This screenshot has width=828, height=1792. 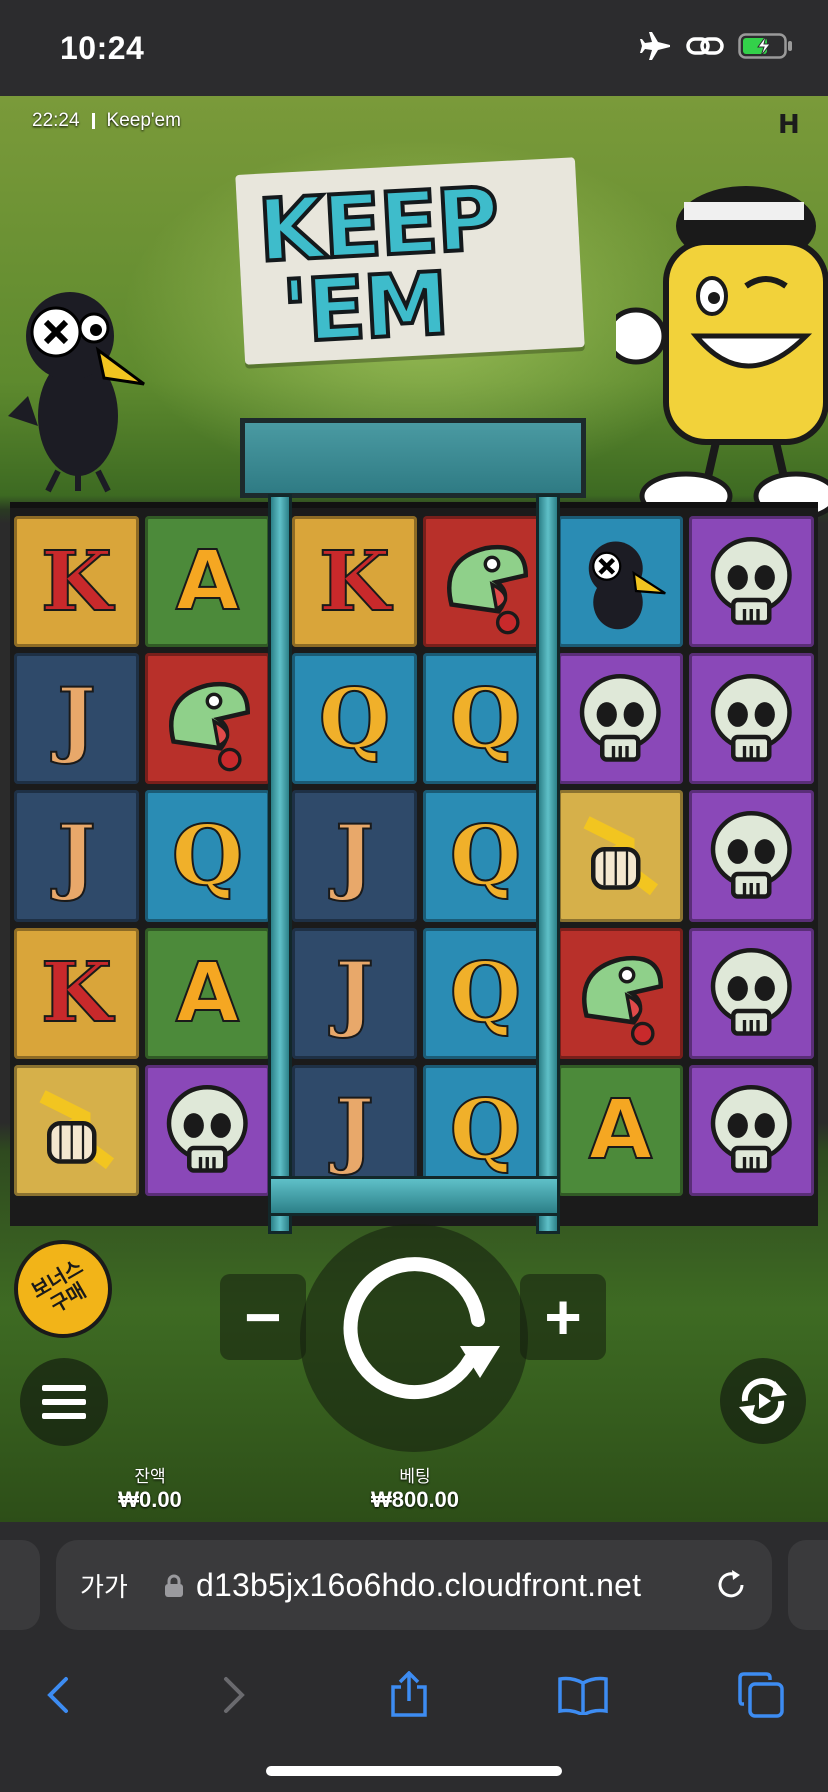 I want to click on page-settings-button: 가가, so click(x=104, y=1585).